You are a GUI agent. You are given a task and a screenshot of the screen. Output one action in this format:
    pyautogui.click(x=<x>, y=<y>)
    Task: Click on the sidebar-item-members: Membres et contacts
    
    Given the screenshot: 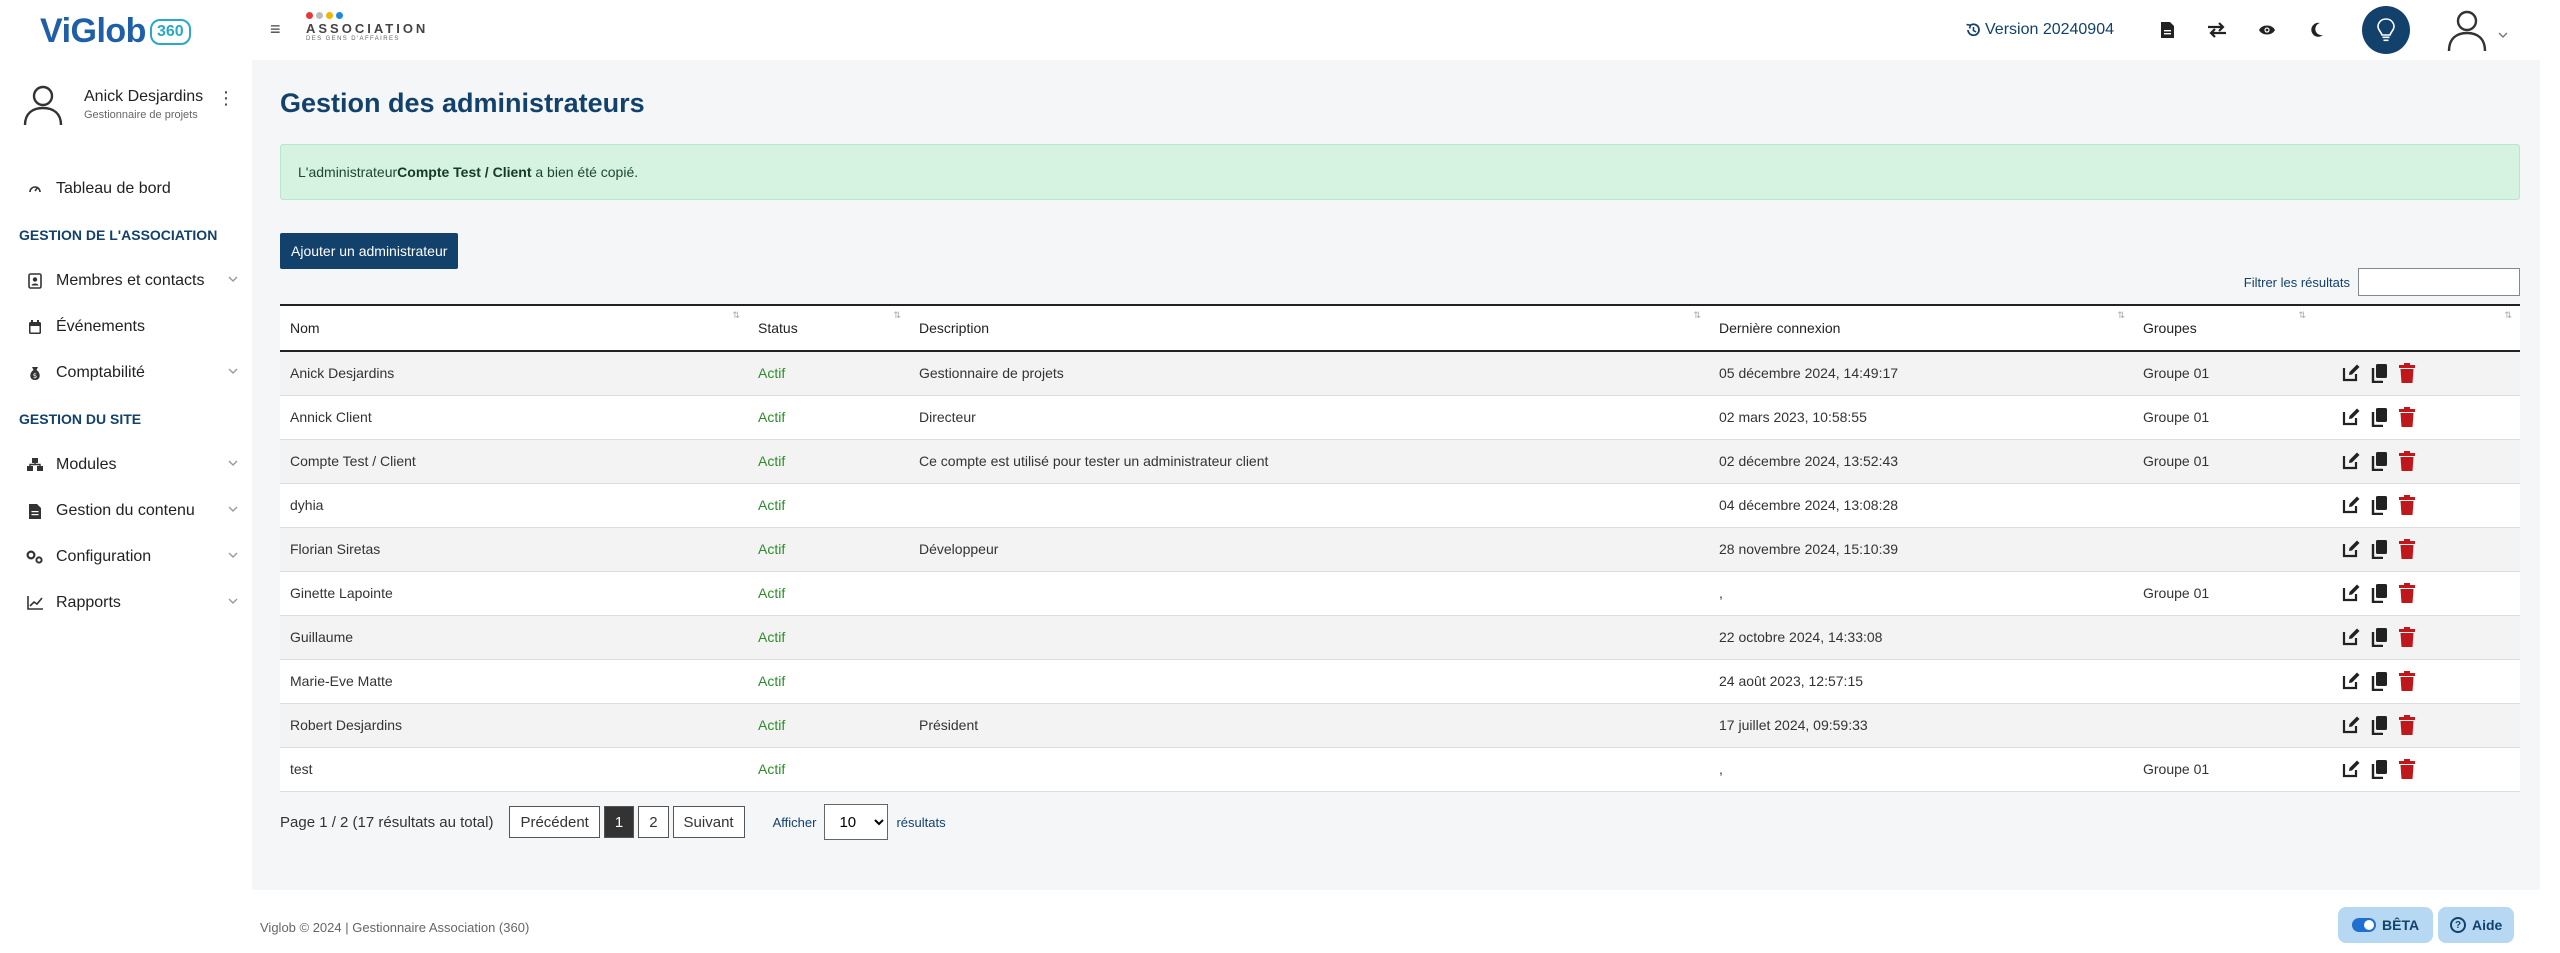 What is the action you would take?
    pyautogui.click(x=126, y=281)
    